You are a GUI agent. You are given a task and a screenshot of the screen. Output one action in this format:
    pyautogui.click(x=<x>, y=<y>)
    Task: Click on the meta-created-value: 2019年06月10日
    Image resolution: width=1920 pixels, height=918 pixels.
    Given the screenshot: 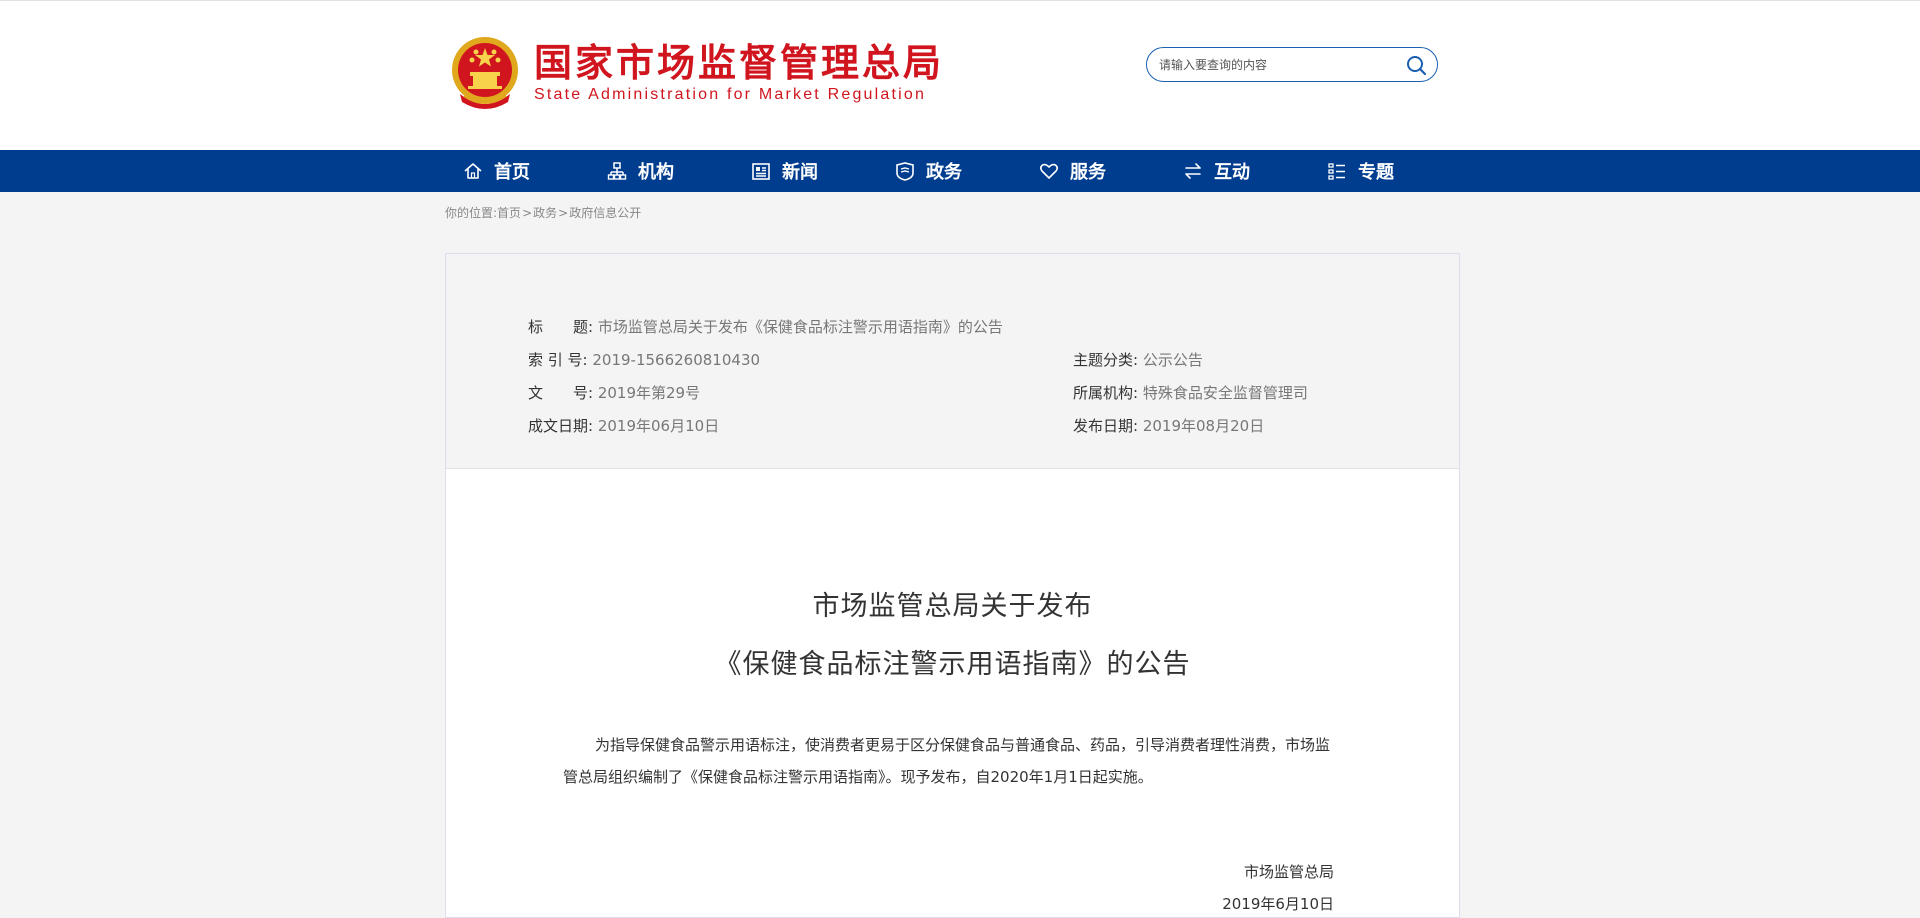 What is the action you would take?
    pyautogui.click(x=658, y=426)
    